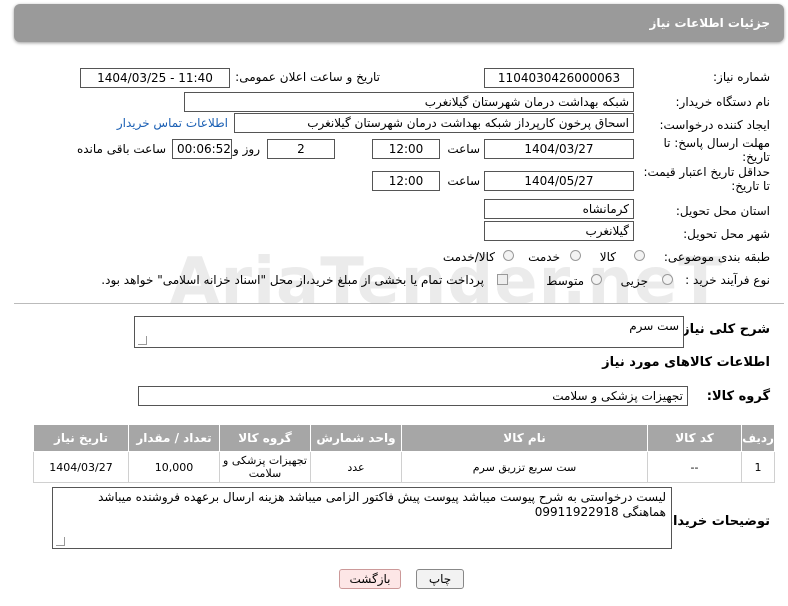  What do you see at coordinates (399, 303) in the screenshot?
I see `section-divider` at bounding box center [399, 303].